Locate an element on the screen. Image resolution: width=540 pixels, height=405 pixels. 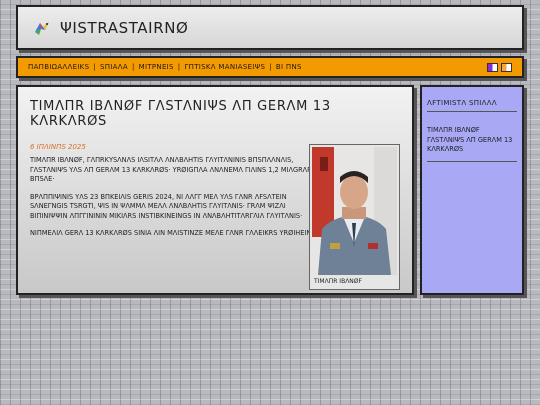
photo-caption: ΤΙΜΛΠR ΙΒΛΝØF is located at coordinates (338, 281).